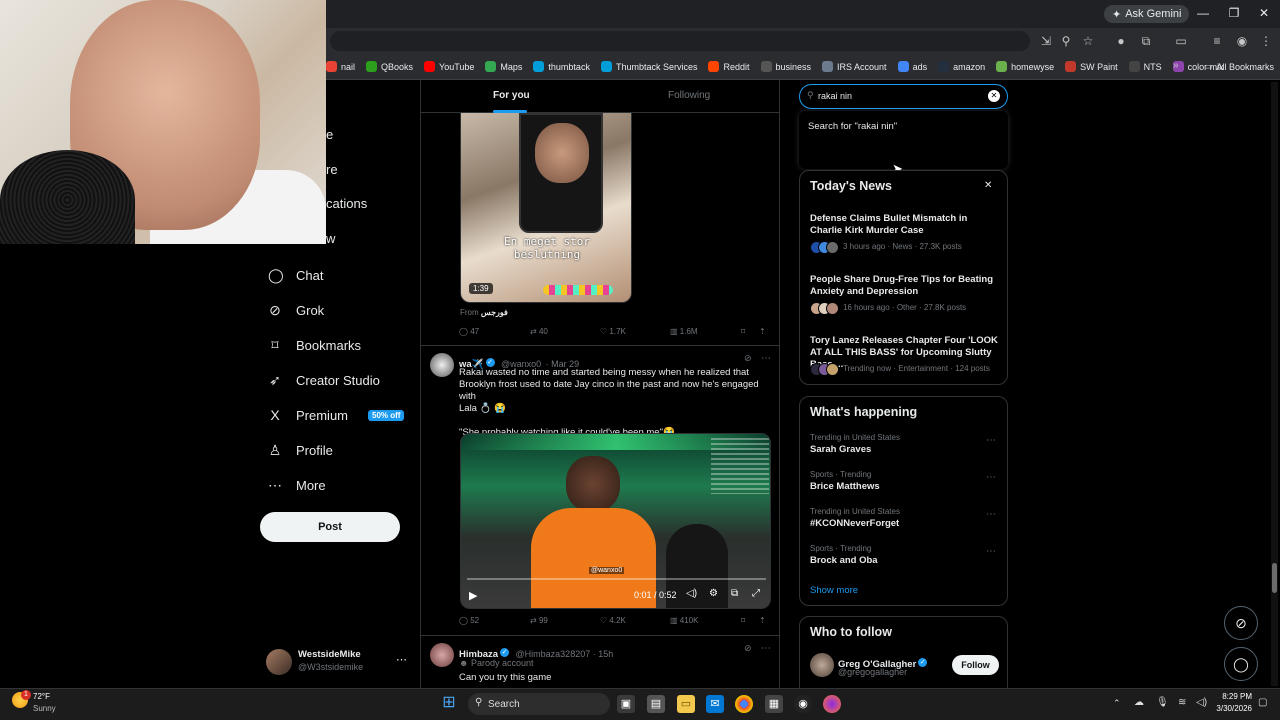 The image size is (1280, 720). I want to click on nav-fragment-notifications: cations, so click(346, 203).